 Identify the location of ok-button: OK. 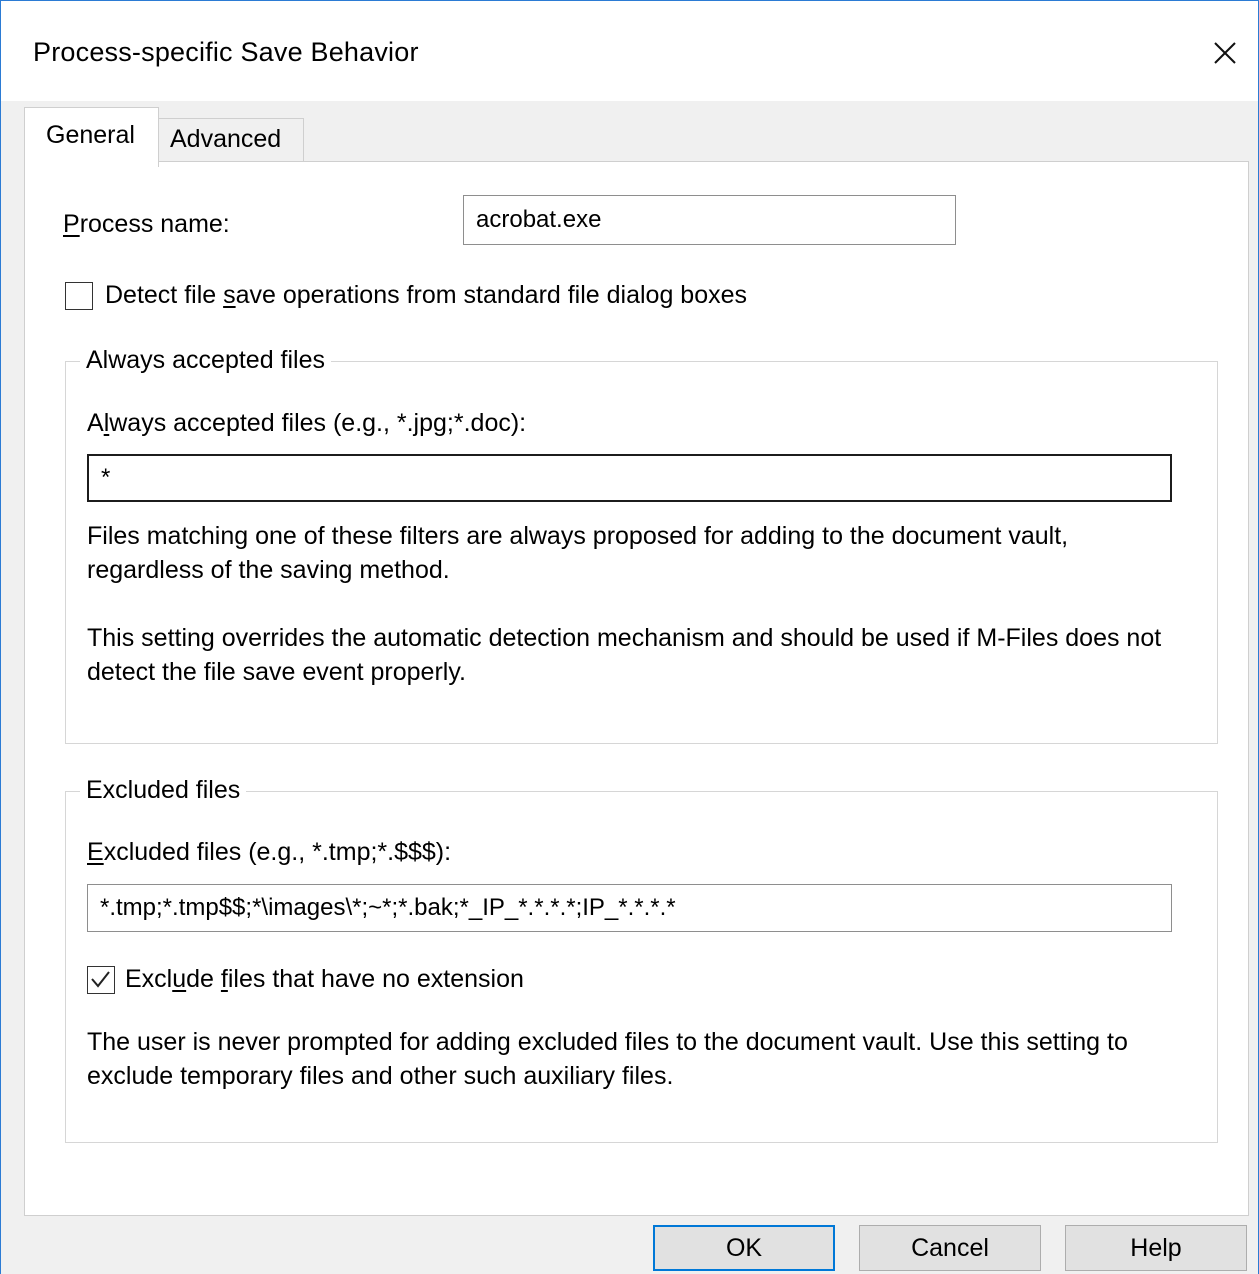
(744, 1248).